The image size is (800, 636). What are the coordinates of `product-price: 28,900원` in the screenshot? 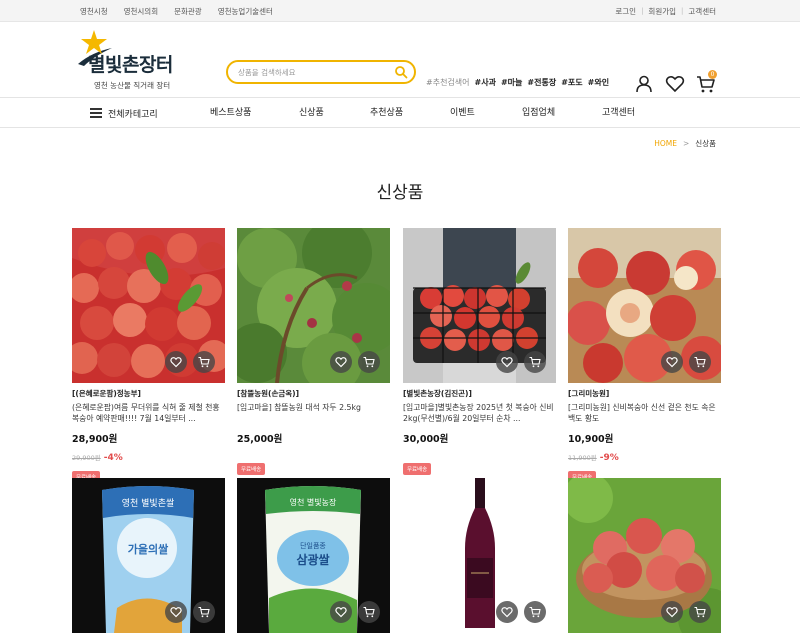 It's located at (95, 439).